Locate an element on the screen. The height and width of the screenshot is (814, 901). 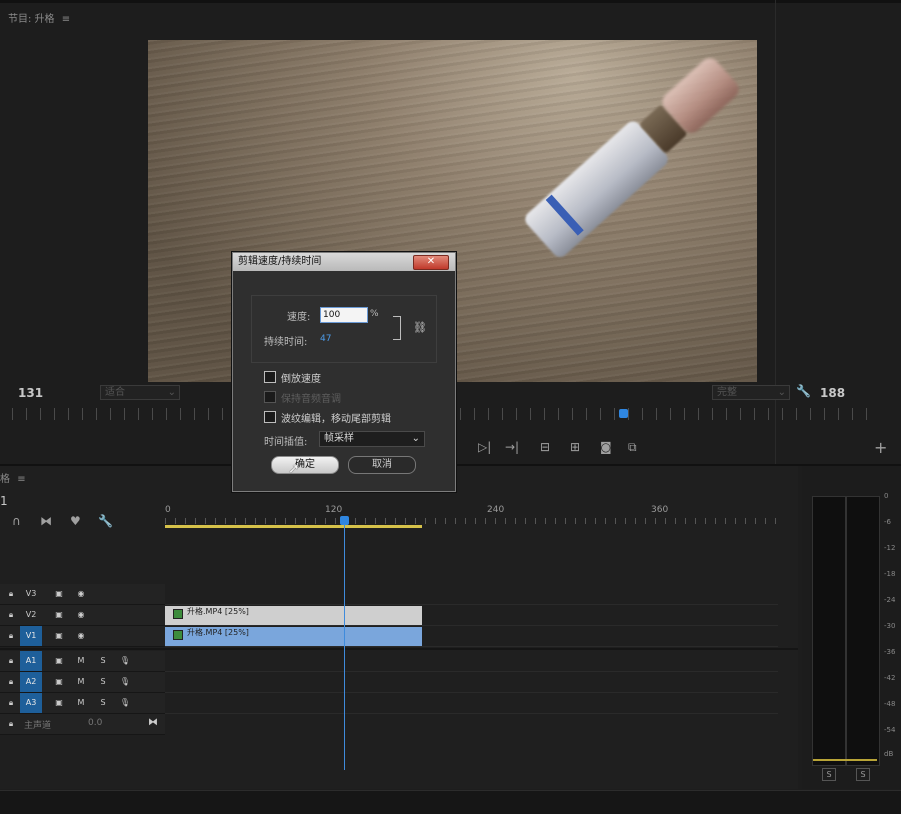
cancel-button: 取消 is located at coordinates (382, 465).